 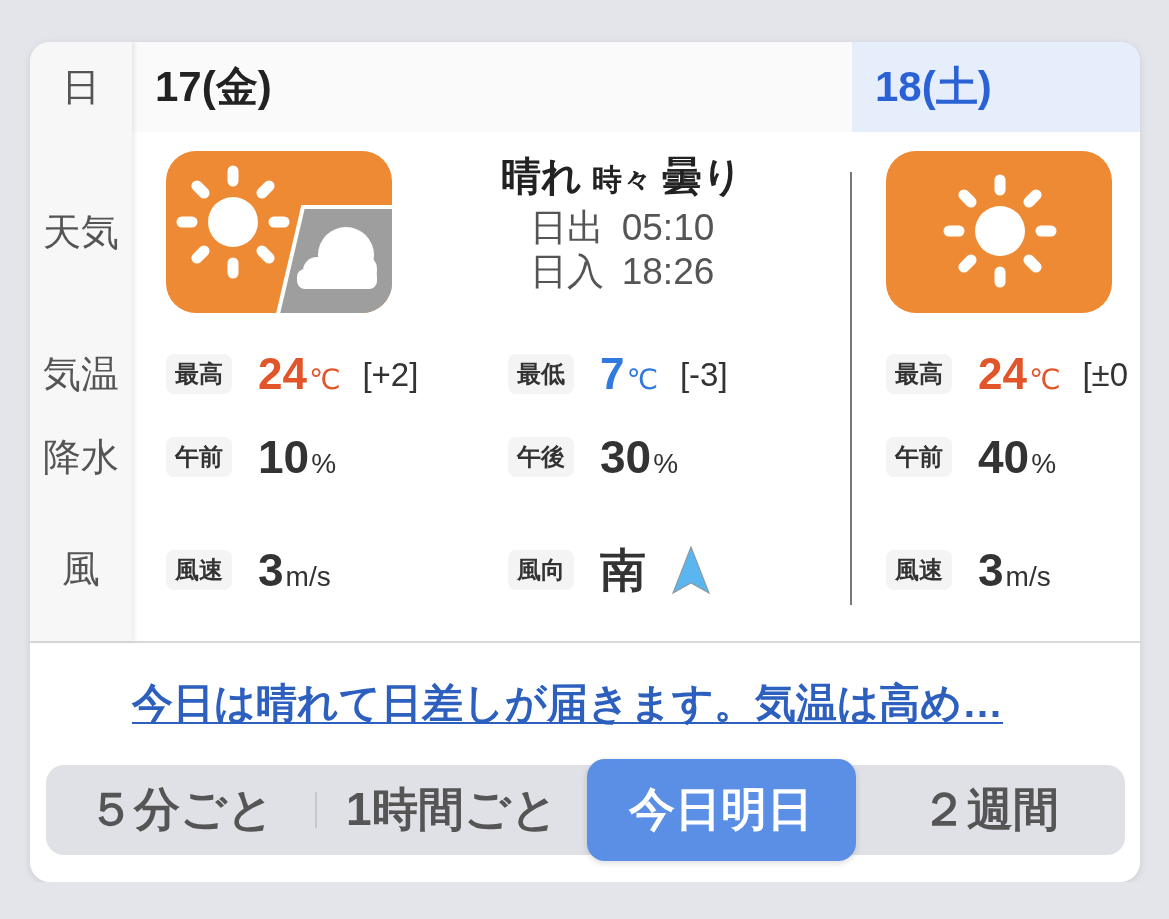 What do you see at coordinates (181, 810) in the screenshot?
I see `period-tab: ５分ごと` at bounding box center [181, 810].